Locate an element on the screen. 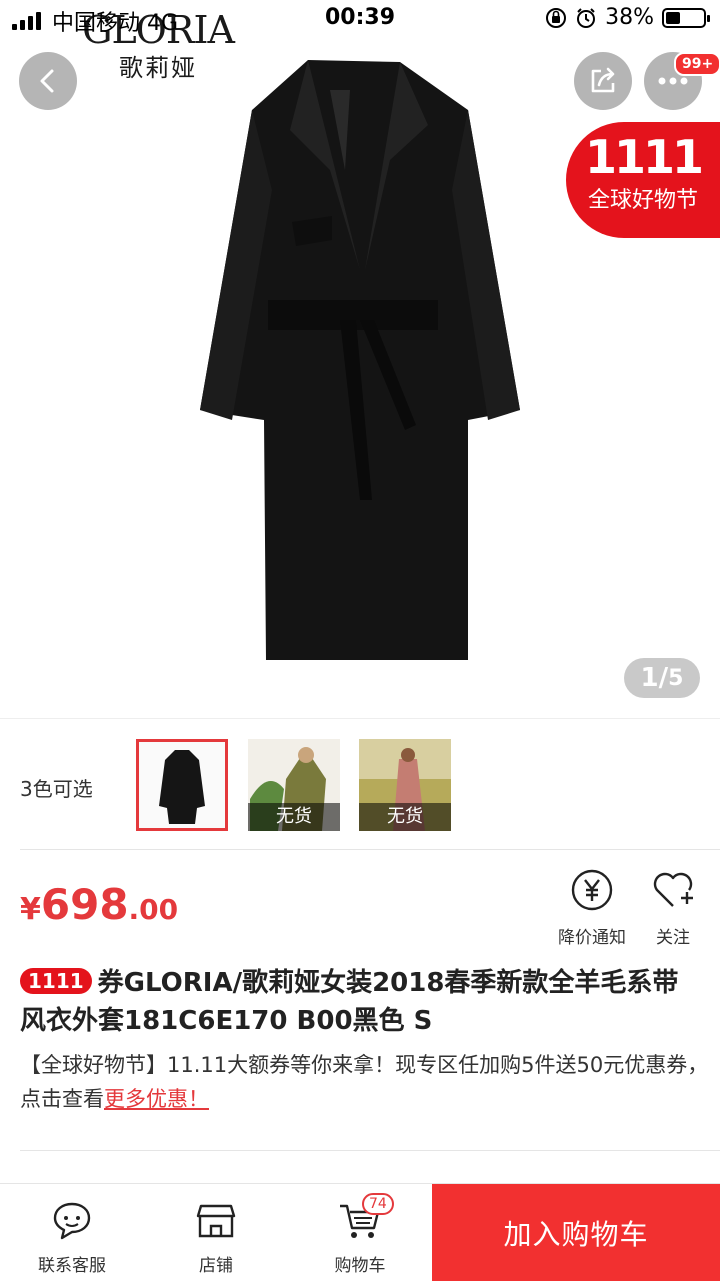 The width and height of the screenshot is (720, 1281). battery-icon is located at coordinates (686, 17).